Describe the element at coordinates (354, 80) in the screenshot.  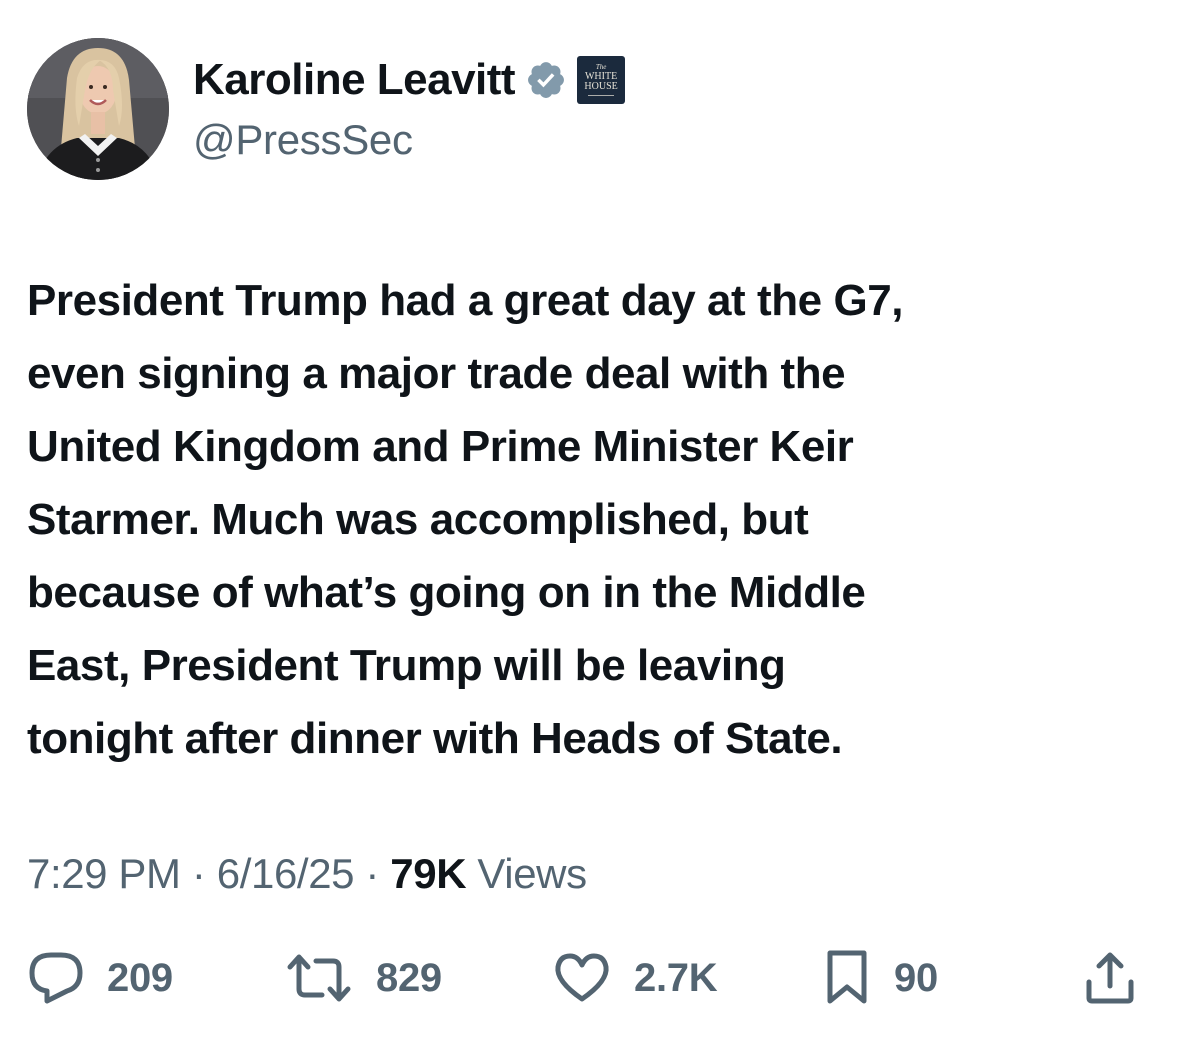
I see `display-name: Karoline Leavitt` at that location.